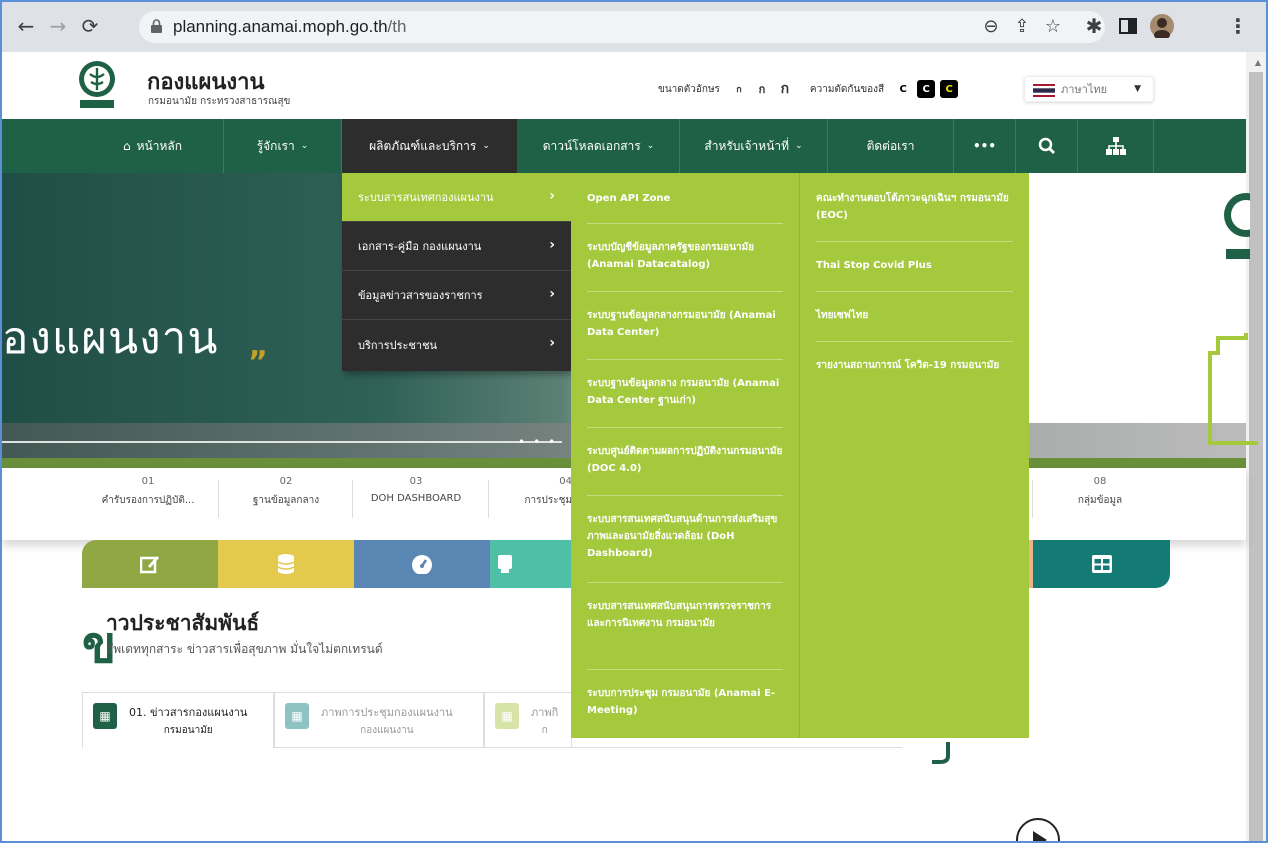  I want to click on table-icon, so click(1101, 564).